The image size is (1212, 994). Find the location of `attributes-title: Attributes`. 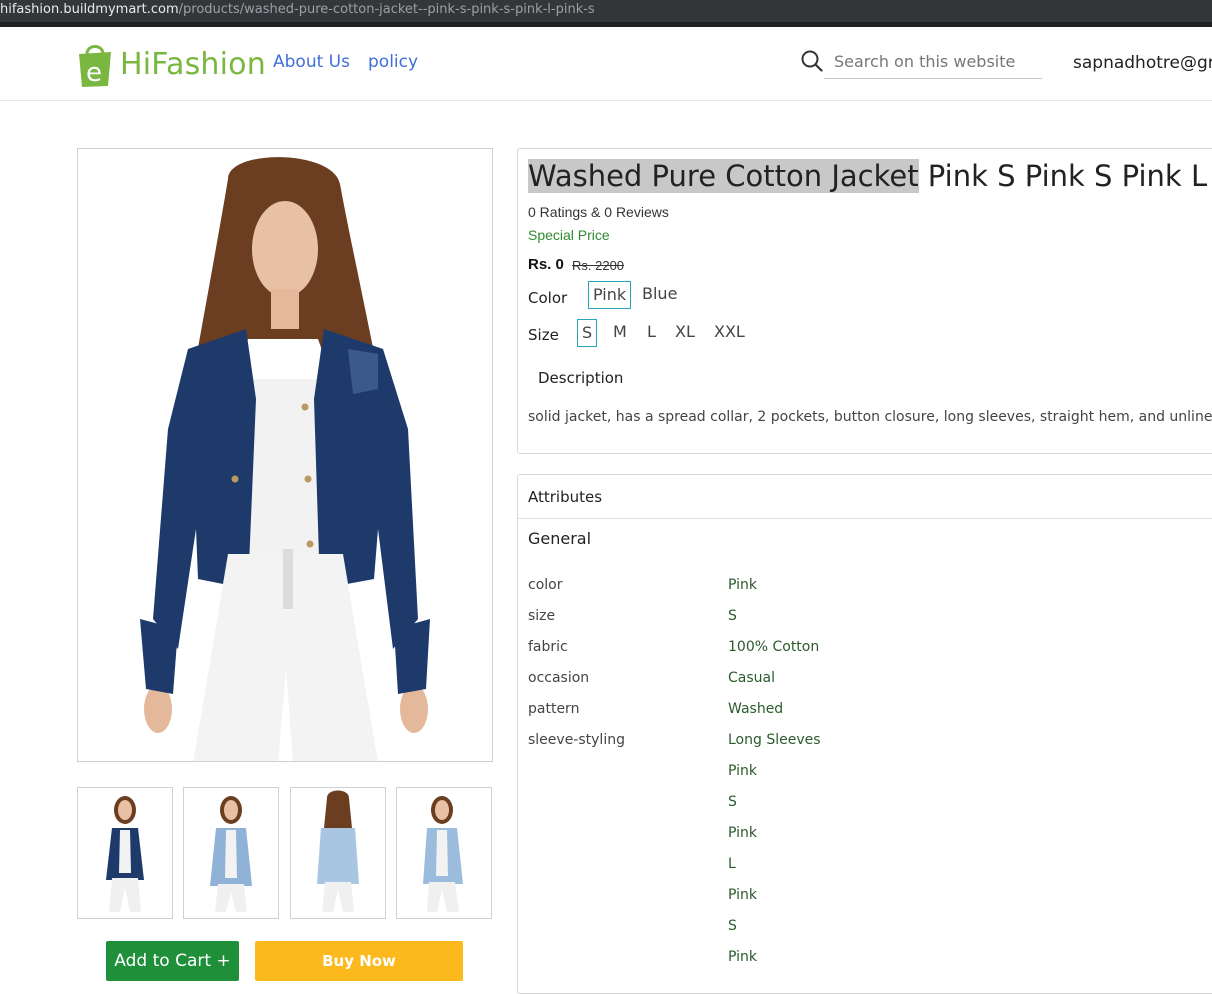

attributes-title: Attributes is located at coordinates (565, 497).